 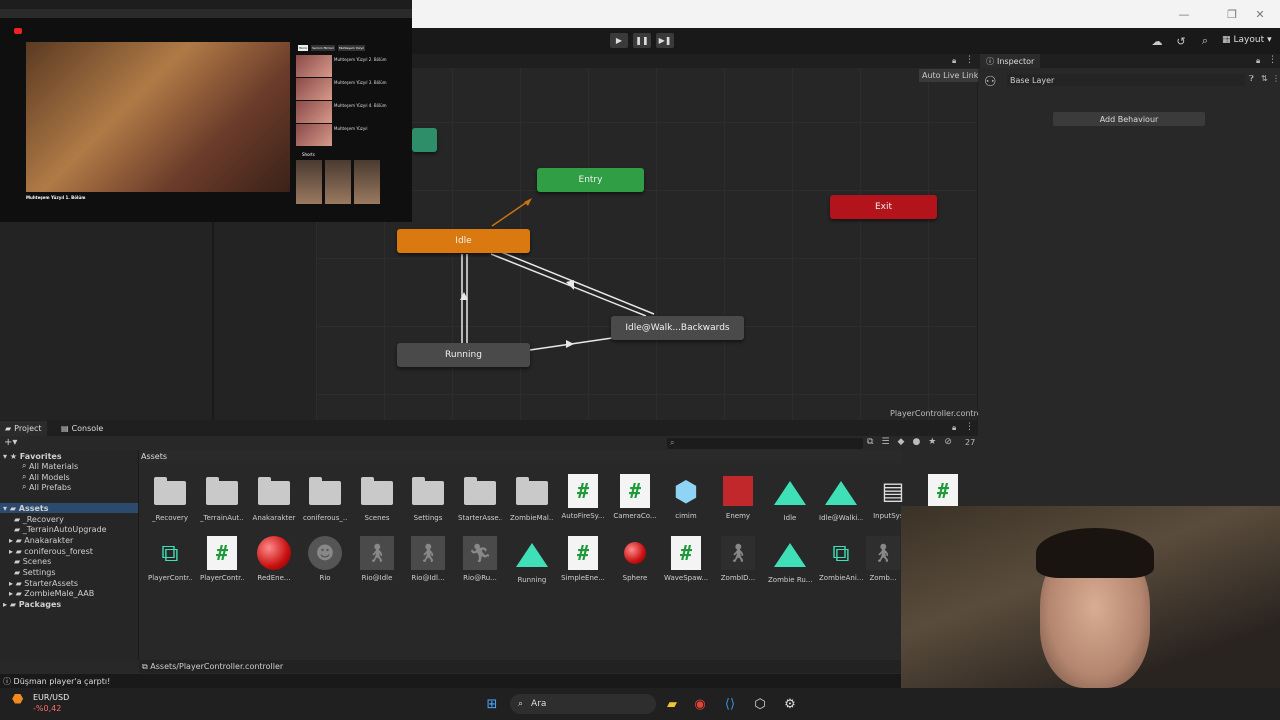 What do you see at coordinates (23, 428) in the screenshot?
I see `tab-project: ▰ Project` at bounding box center [23, 428].